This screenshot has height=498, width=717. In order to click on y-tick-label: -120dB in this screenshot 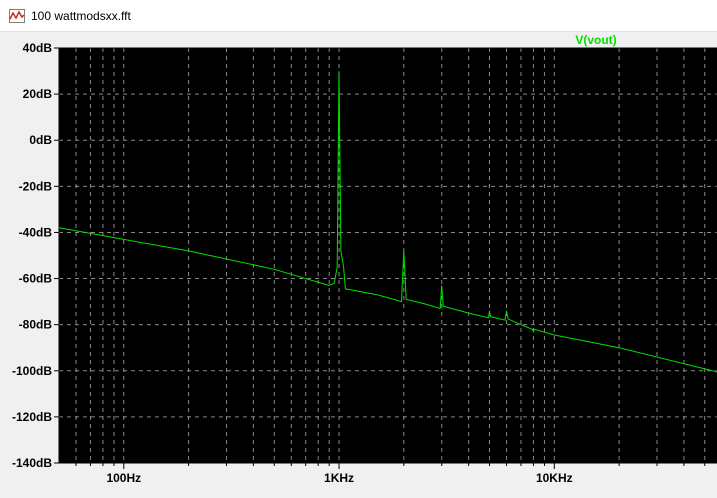, I will do `click(32, 417)`.